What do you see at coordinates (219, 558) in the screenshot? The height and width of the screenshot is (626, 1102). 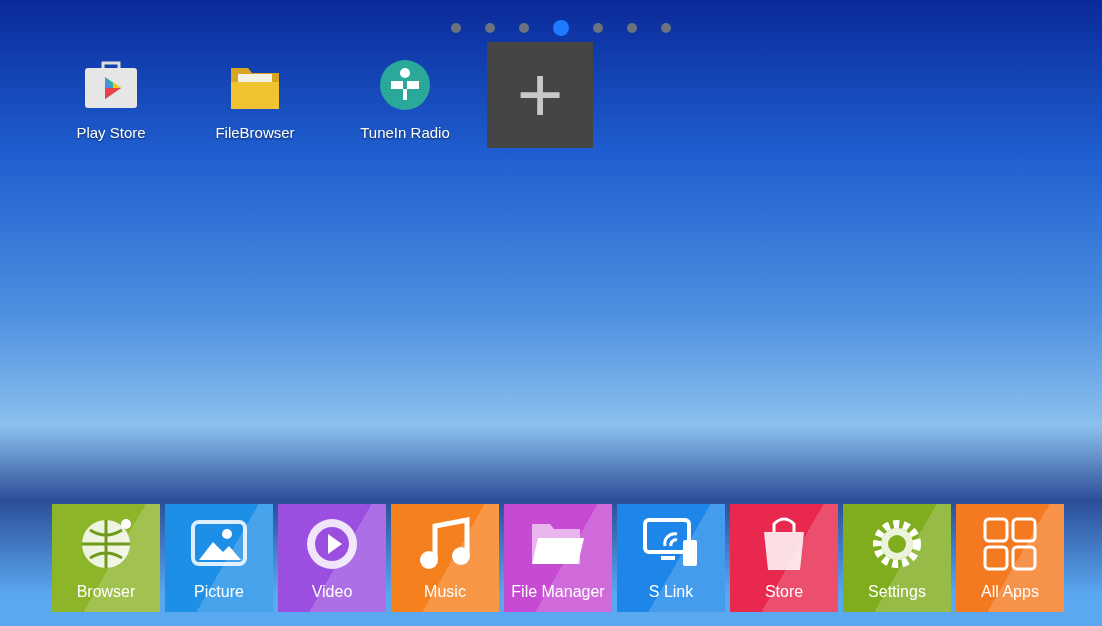 I see `app-tile: Picture` at bounding box center [219, 558].